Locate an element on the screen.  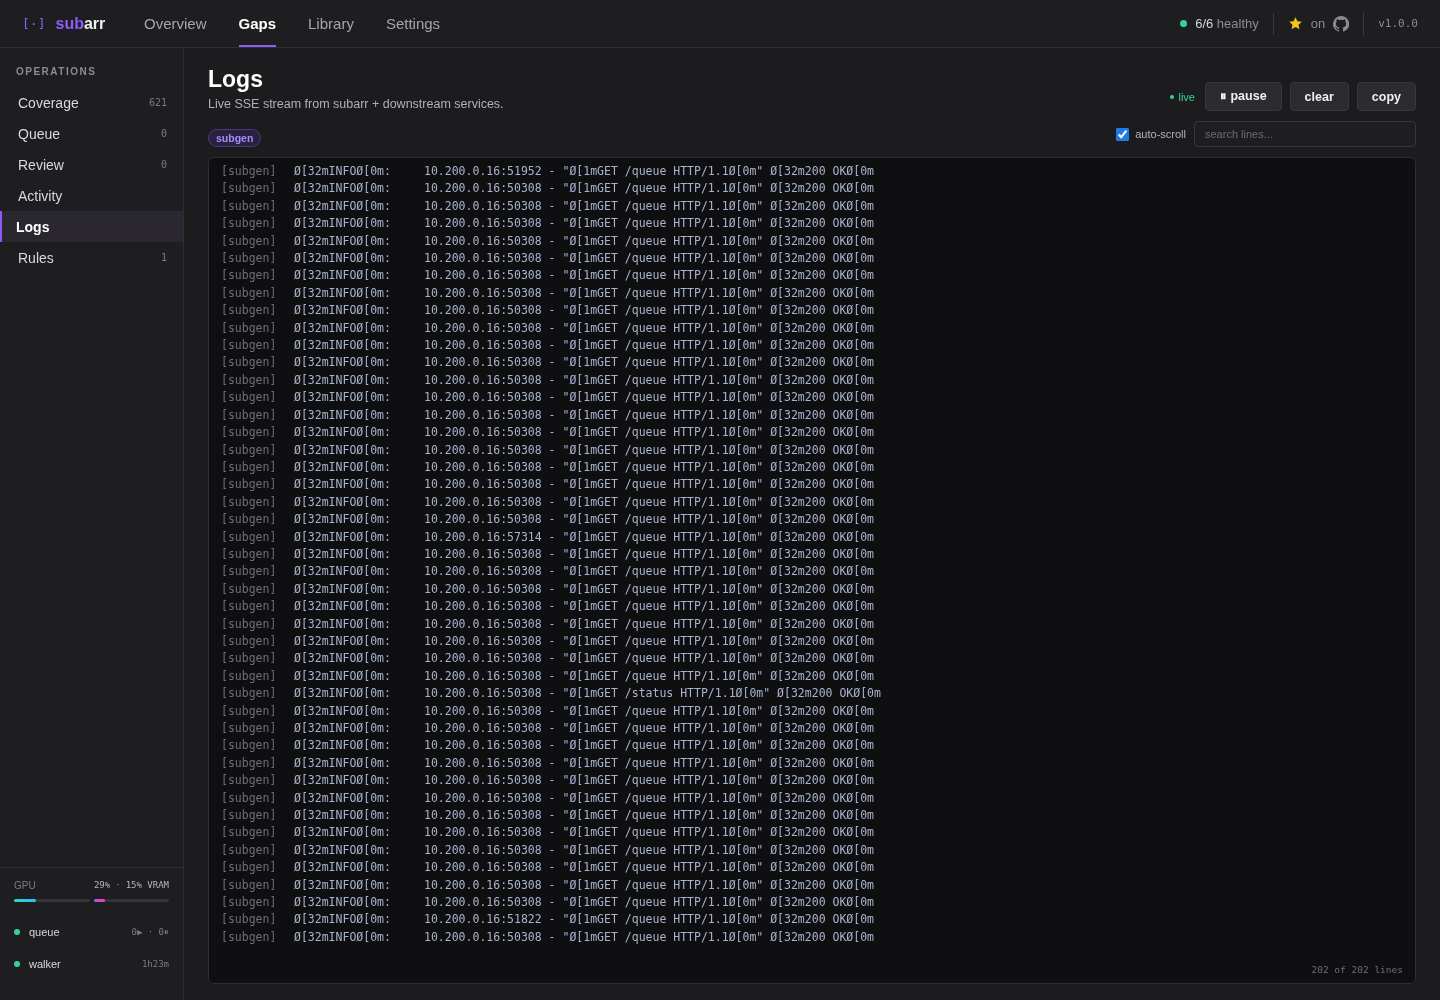
health-dot is located at coordinates (1184, 23).